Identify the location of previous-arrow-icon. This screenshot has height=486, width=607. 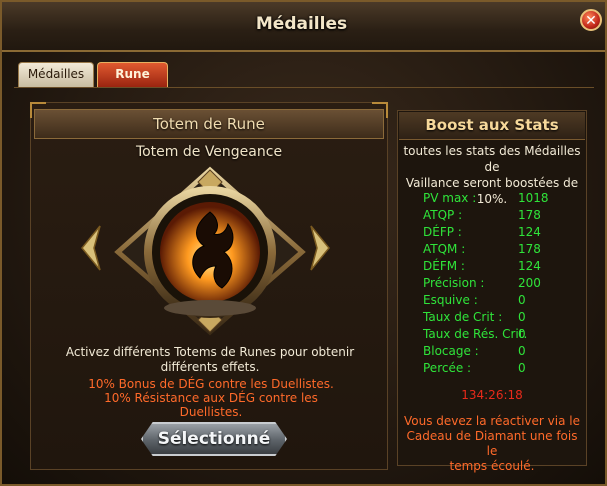
(91, 248).